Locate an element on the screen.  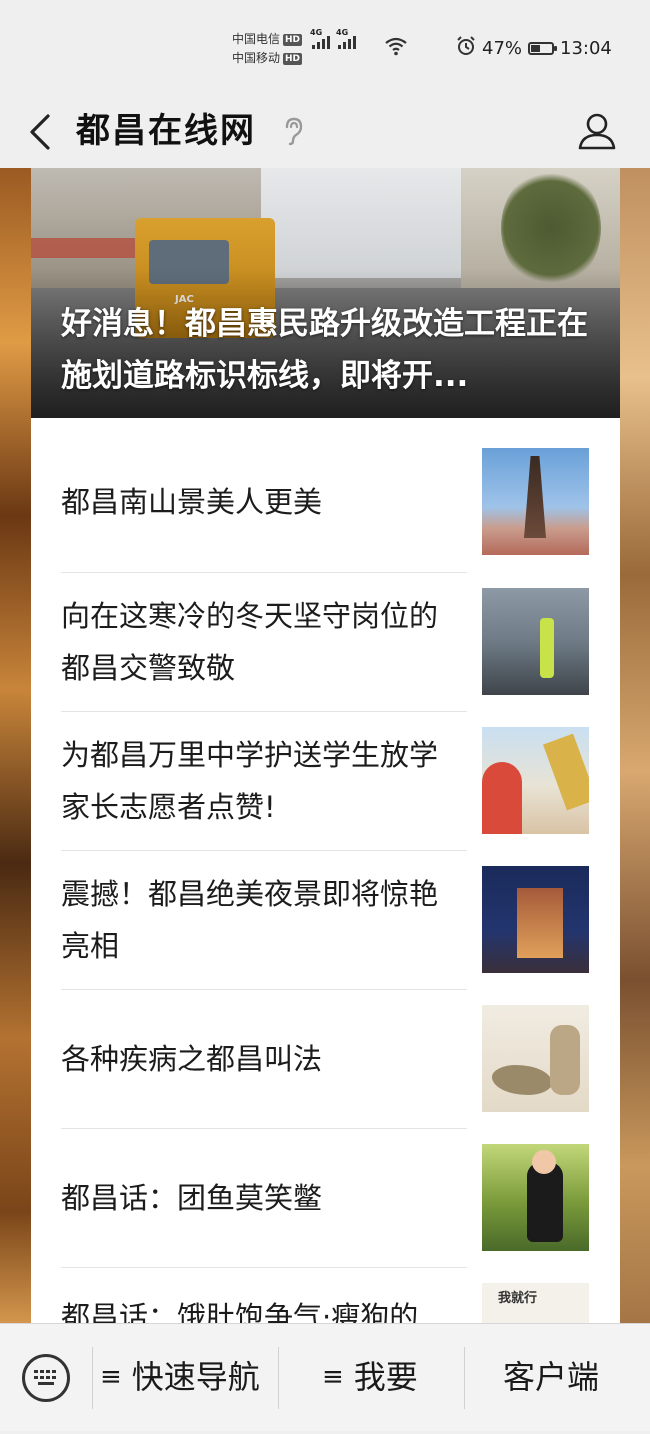
app-header: 都昌在线网 is located at coordinates (325, 132).